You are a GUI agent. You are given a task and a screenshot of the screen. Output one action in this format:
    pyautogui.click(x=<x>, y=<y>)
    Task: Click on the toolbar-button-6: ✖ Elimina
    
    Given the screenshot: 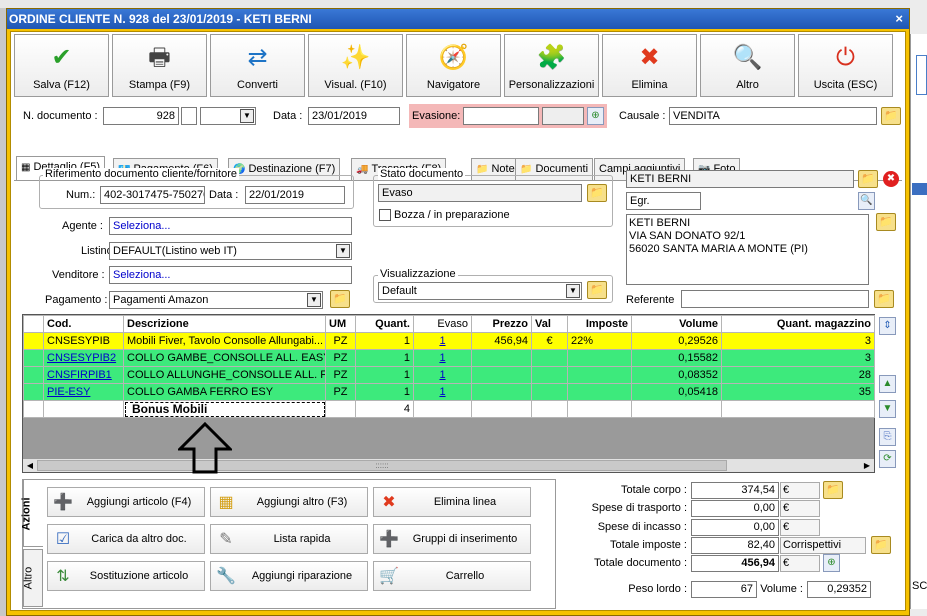 What is the action you would take?
    pyautogui.click(x=649, y=65)
    